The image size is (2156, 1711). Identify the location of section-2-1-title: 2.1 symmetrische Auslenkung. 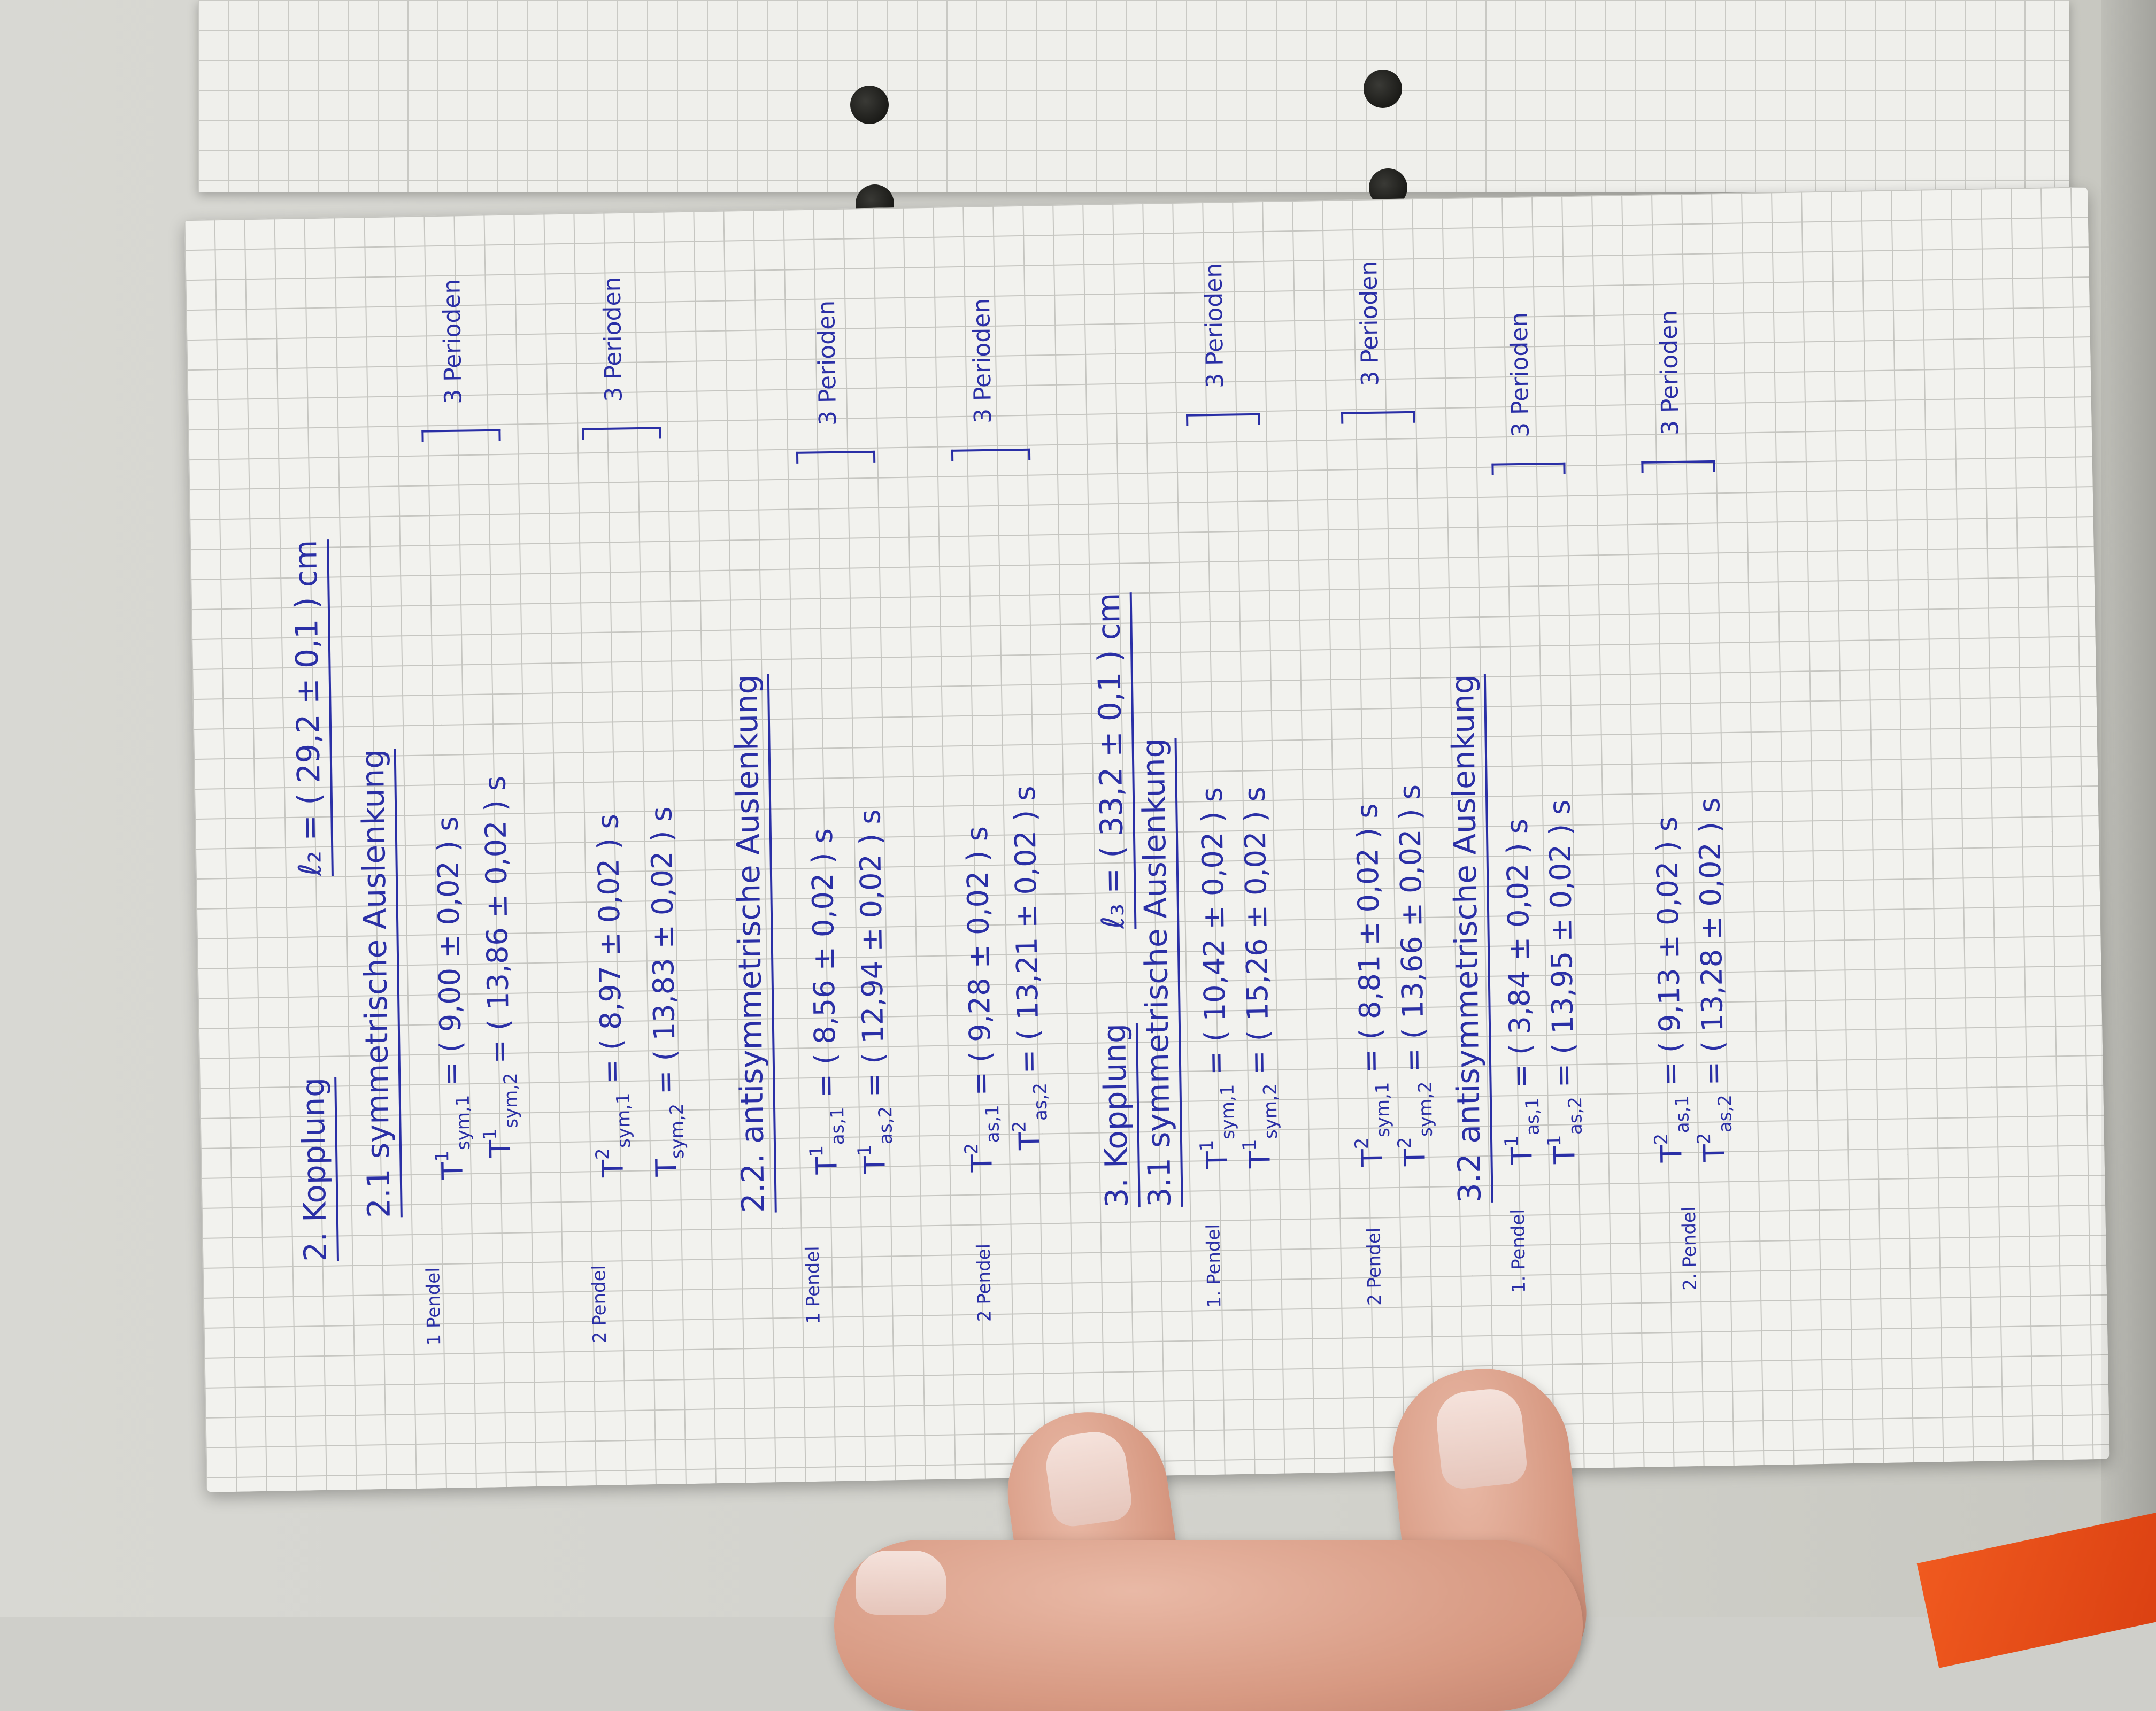
(378, 984).